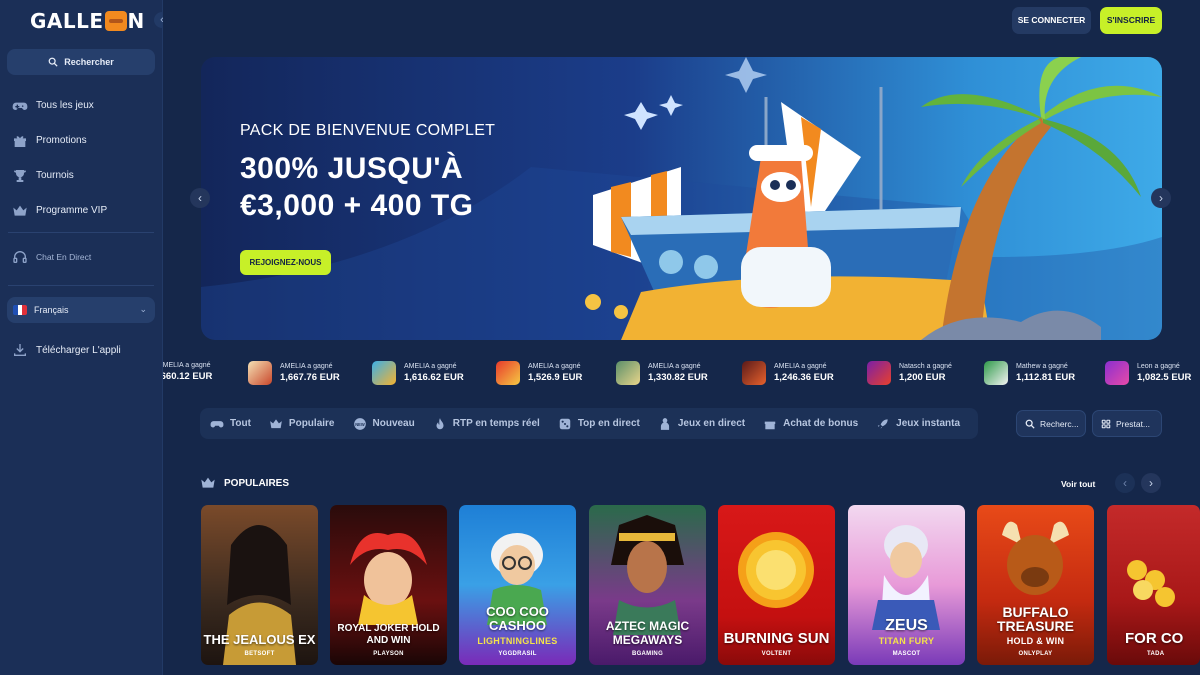 The width and height of the screenshot is (1200, 675). What do you see at coordinates (418, 373) in the screenshot?
I see `winner-item: AMELIA a gagné 1,616.62 EUR` at bounding box center [418, 373].